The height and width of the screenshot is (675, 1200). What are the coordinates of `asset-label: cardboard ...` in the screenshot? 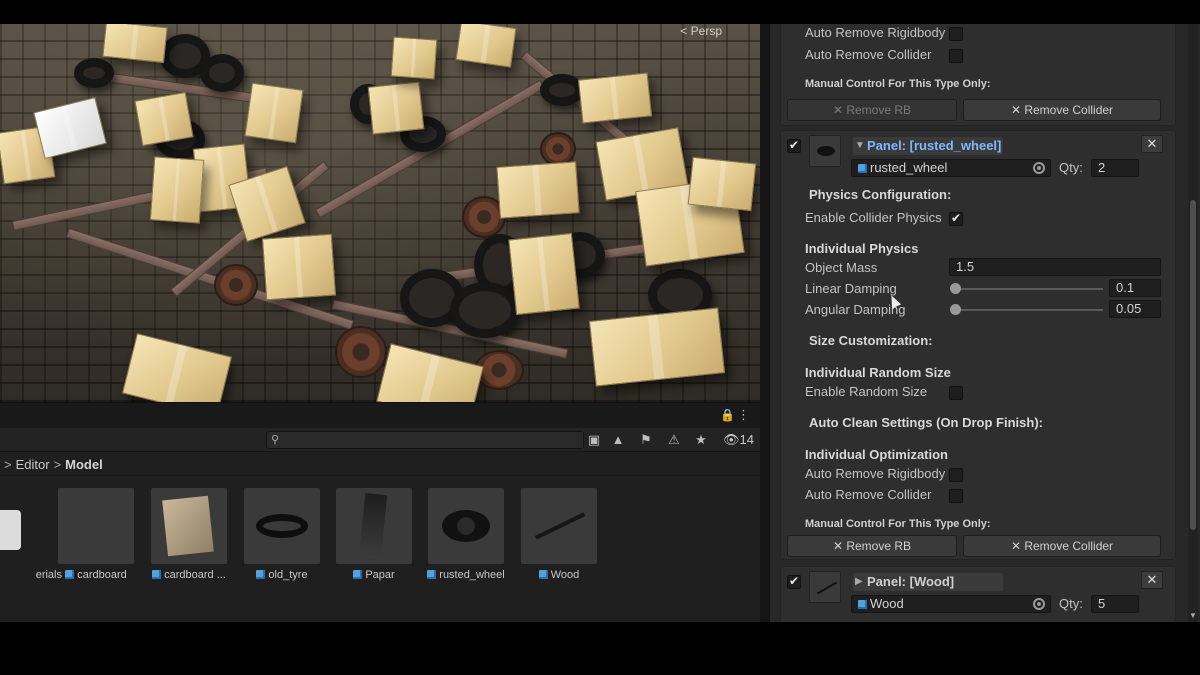 It's located at (195, 575).